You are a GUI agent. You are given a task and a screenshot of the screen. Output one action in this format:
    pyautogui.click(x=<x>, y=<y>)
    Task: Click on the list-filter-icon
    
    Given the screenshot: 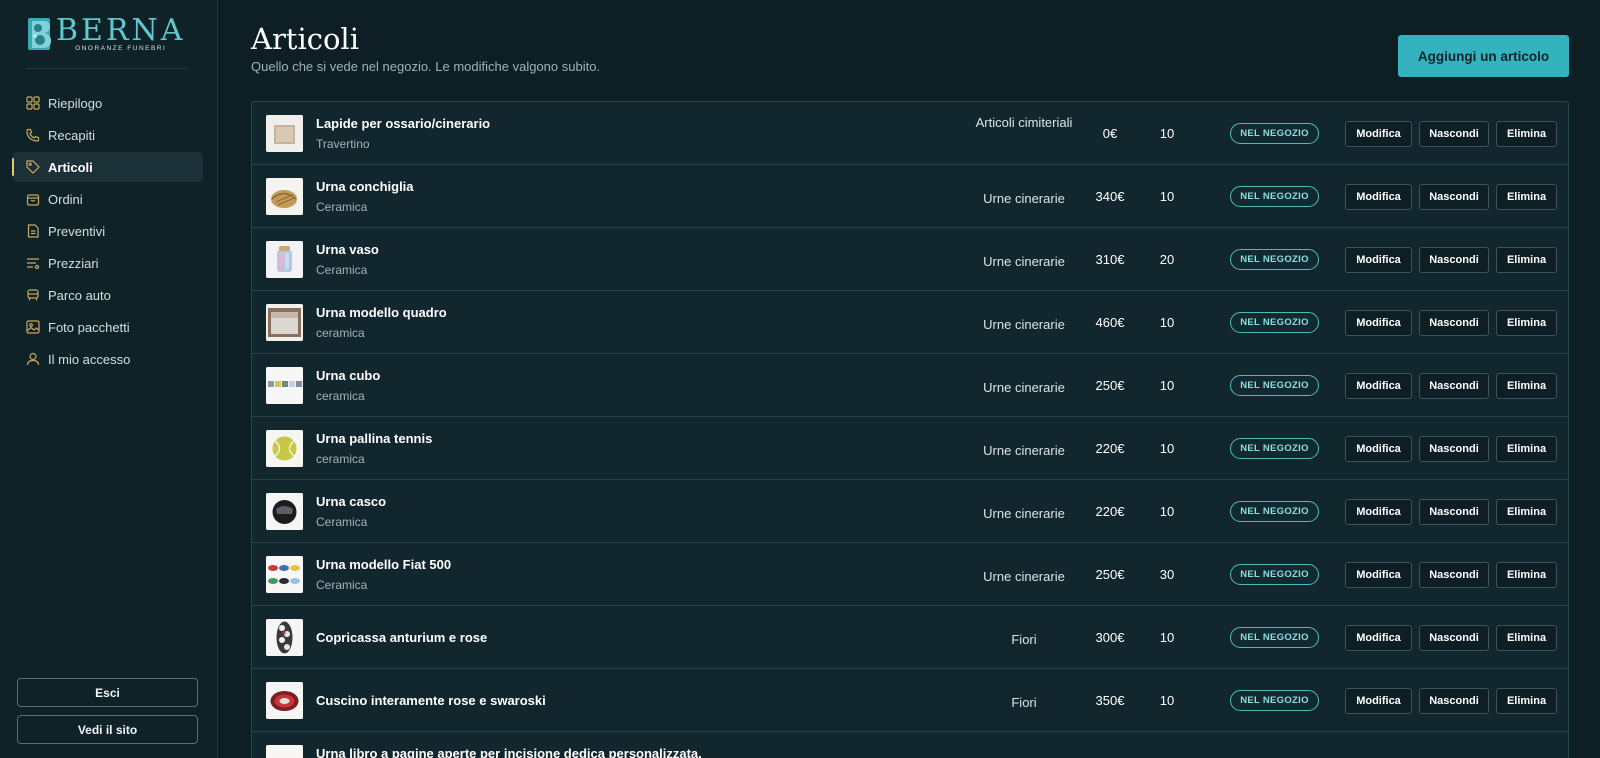 What is the action you would take?
    pyautogui.click(x=33, y=263)
    